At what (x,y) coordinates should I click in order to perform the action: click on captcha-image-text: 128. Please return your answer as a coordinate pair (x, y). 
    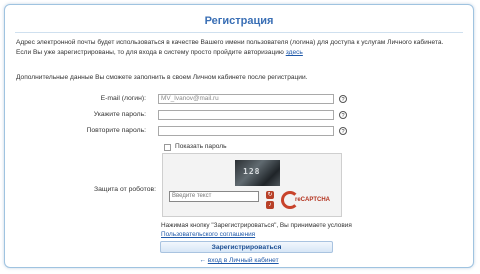
    Looking at the image, I should click on (252, 171).